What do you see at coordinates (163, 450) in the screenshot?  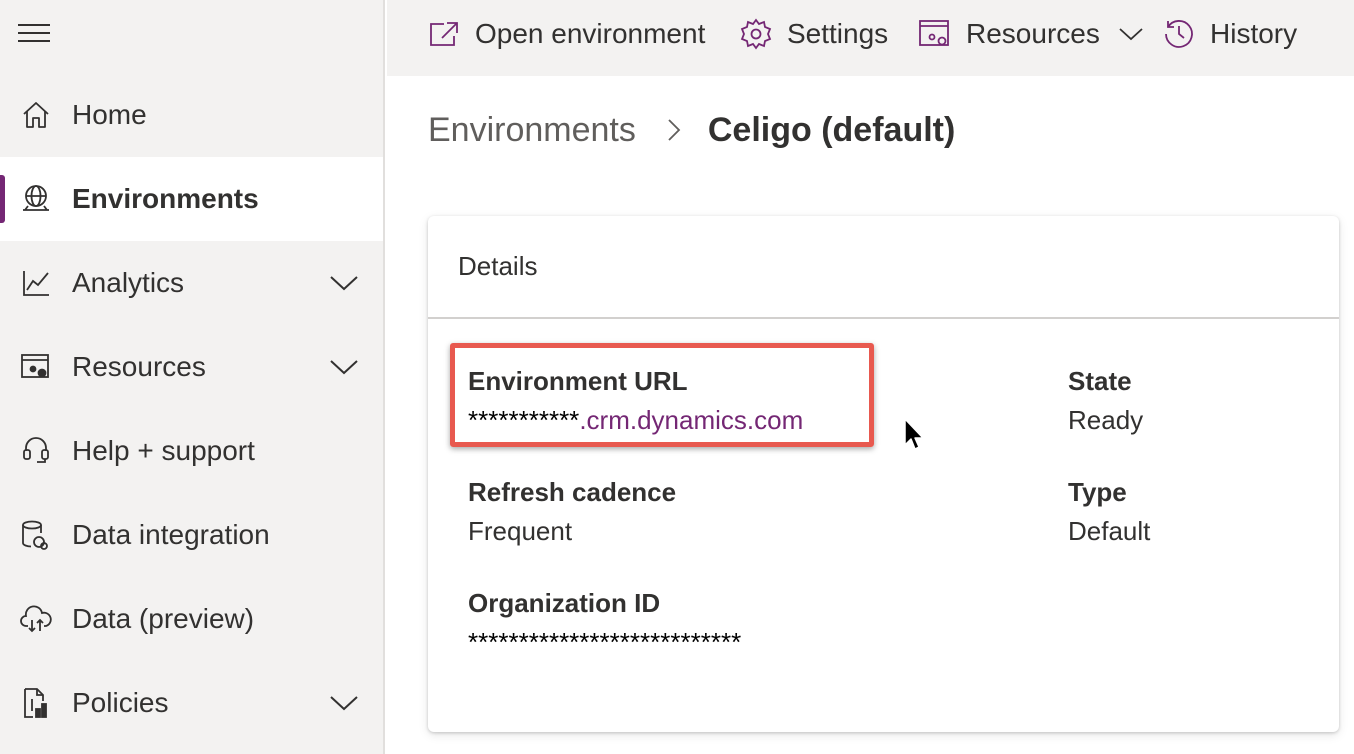 I see `sidebar-item-label: Help + support` at bounding box center [163, 450].